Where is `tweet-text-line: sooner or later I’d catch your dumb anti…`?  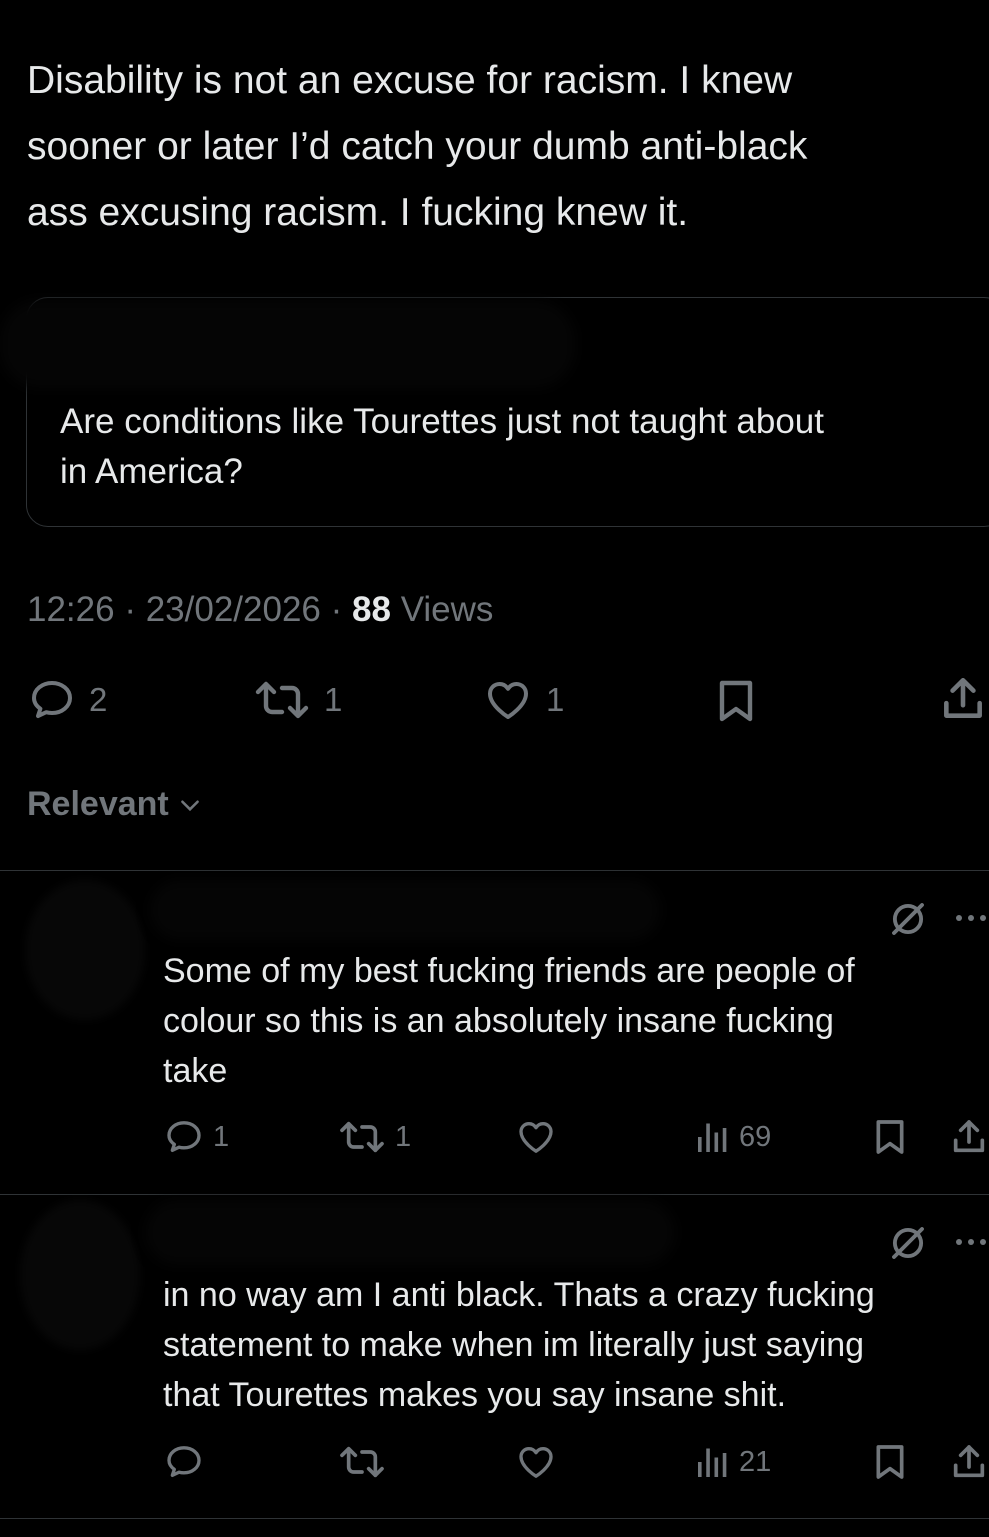
tweet-text-line: sooner or later I’d catch your dumb anti… is located at coordinates (417, 146).